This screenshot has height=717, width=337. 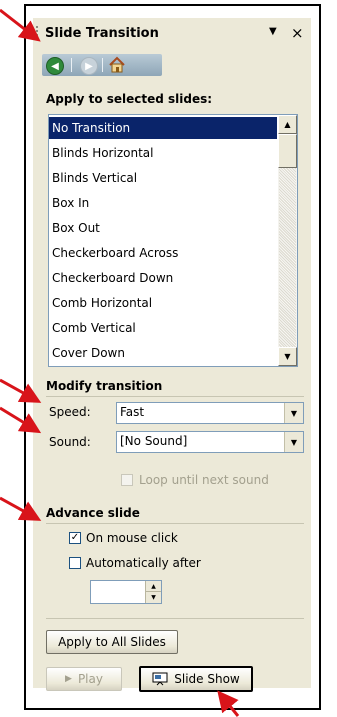 I want to click on annotation-arrow-sound, so click(x=21, y=420).